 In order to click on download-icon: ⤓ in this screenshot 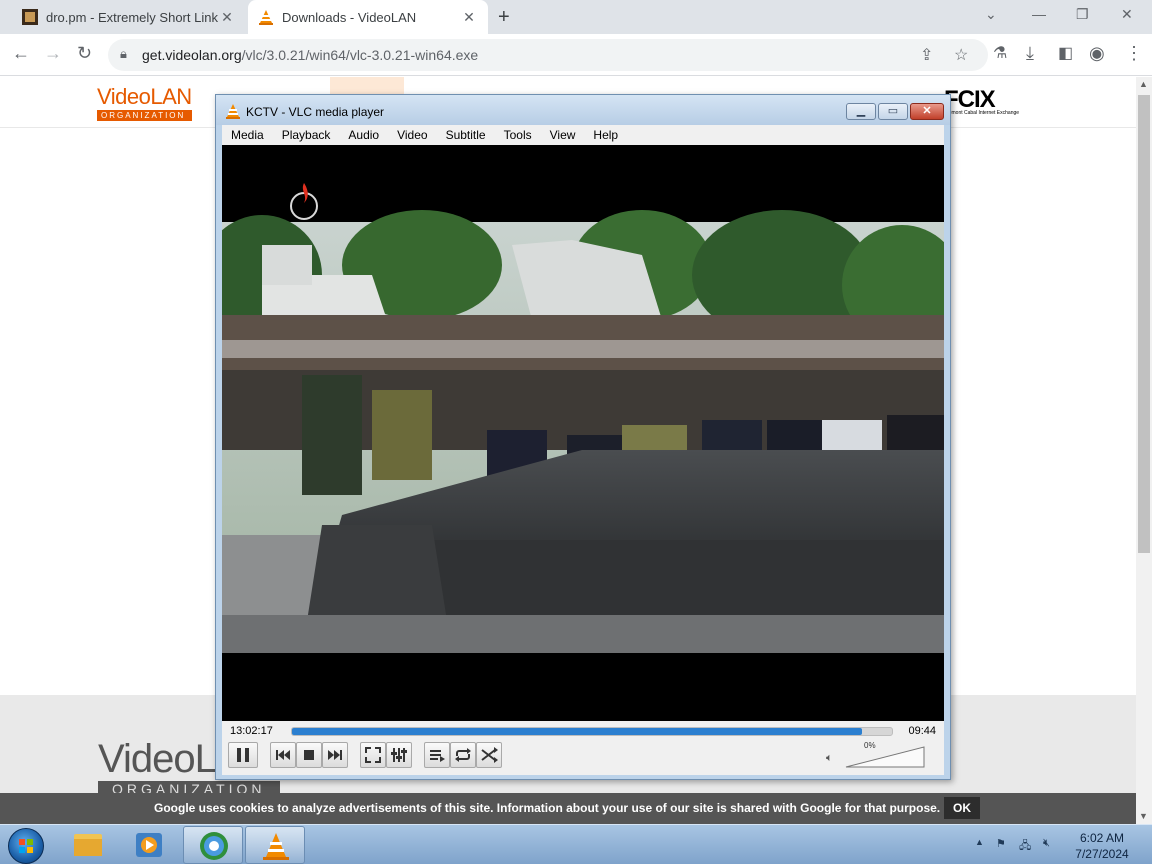, I will do `click(1030, 53)`.